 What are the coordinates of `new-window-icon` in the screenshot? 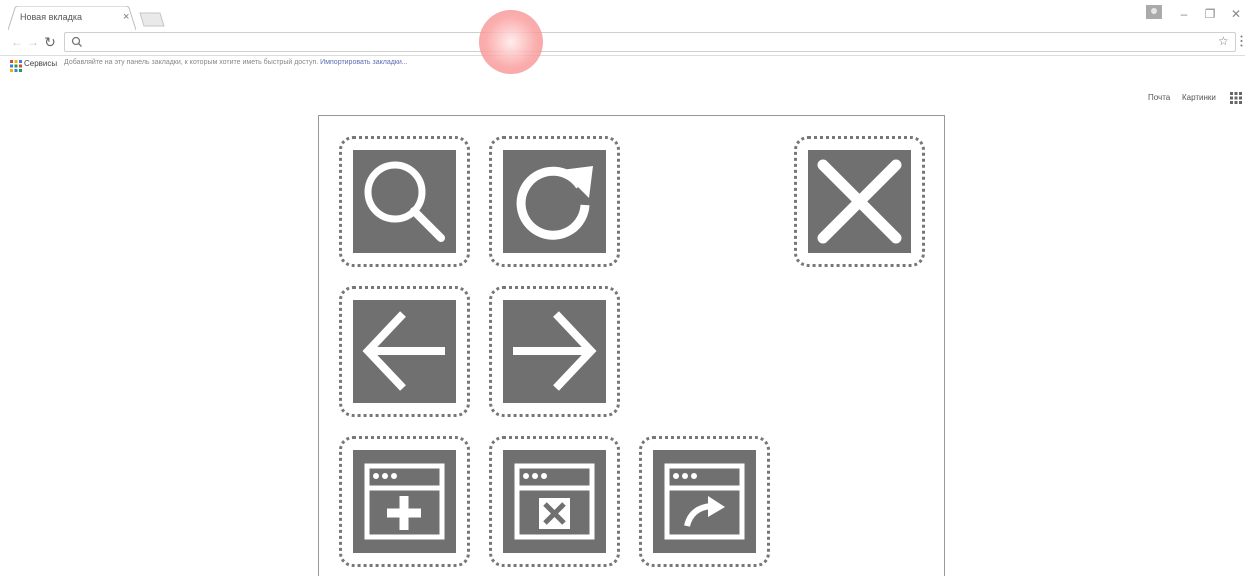 It's located at (404, 501).